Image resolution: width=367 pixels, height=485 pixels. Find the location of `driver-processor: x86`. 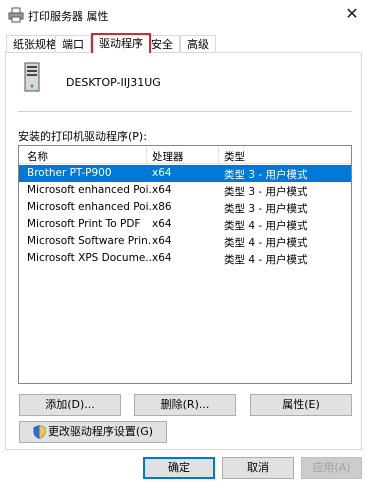

driver-processor: x86 is located at coordinates (162, 207).